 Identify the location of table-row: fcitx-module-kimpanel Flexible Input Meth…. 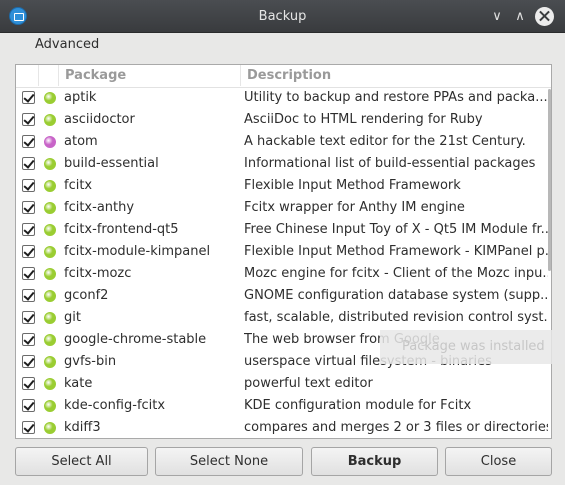
(283, 252).